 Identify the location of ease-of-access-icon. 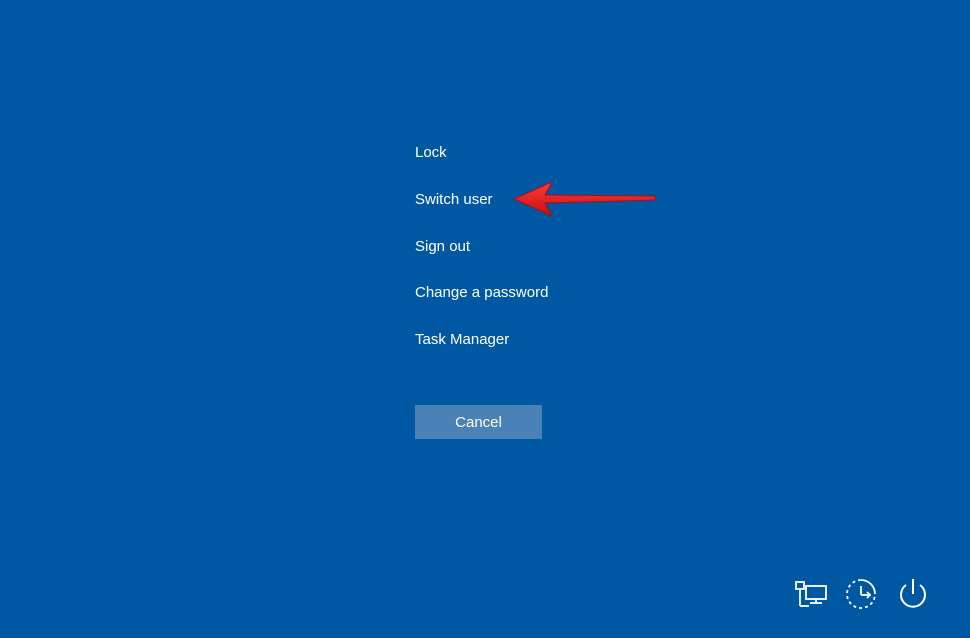
(861, 594).